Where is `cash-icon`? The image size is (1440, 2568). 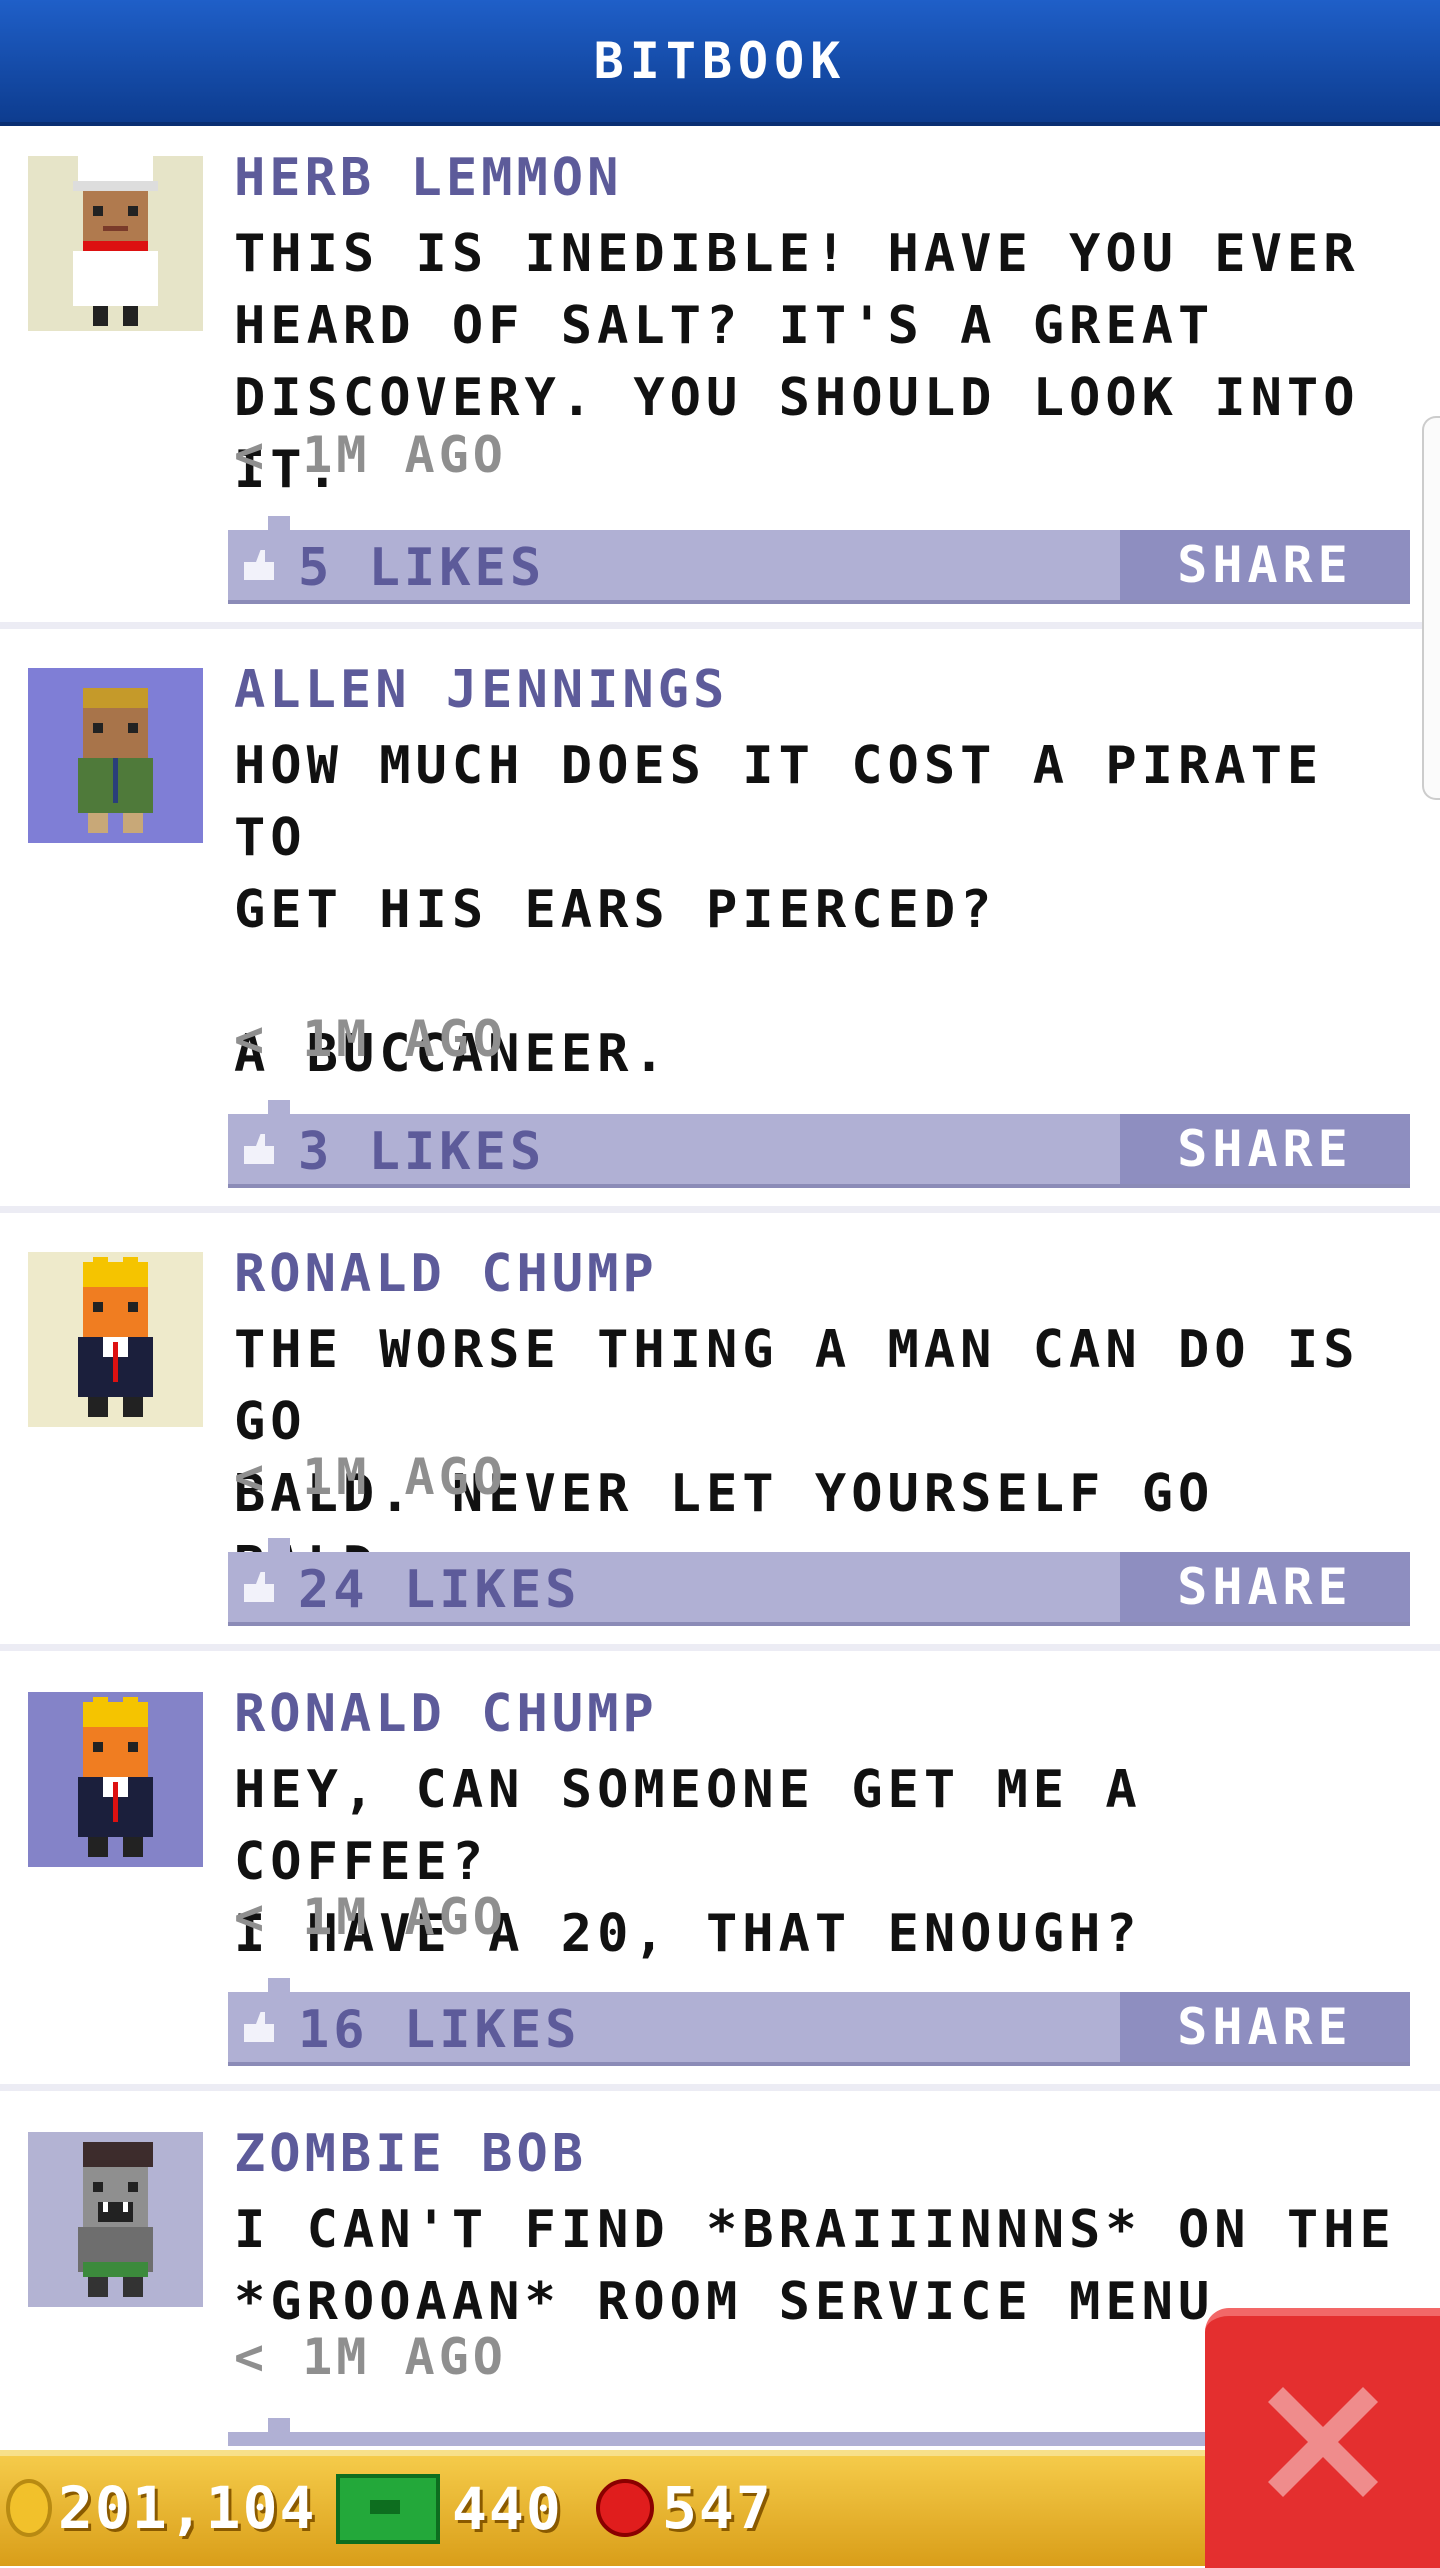
cash-icon is located at coordinates (388, 2509).